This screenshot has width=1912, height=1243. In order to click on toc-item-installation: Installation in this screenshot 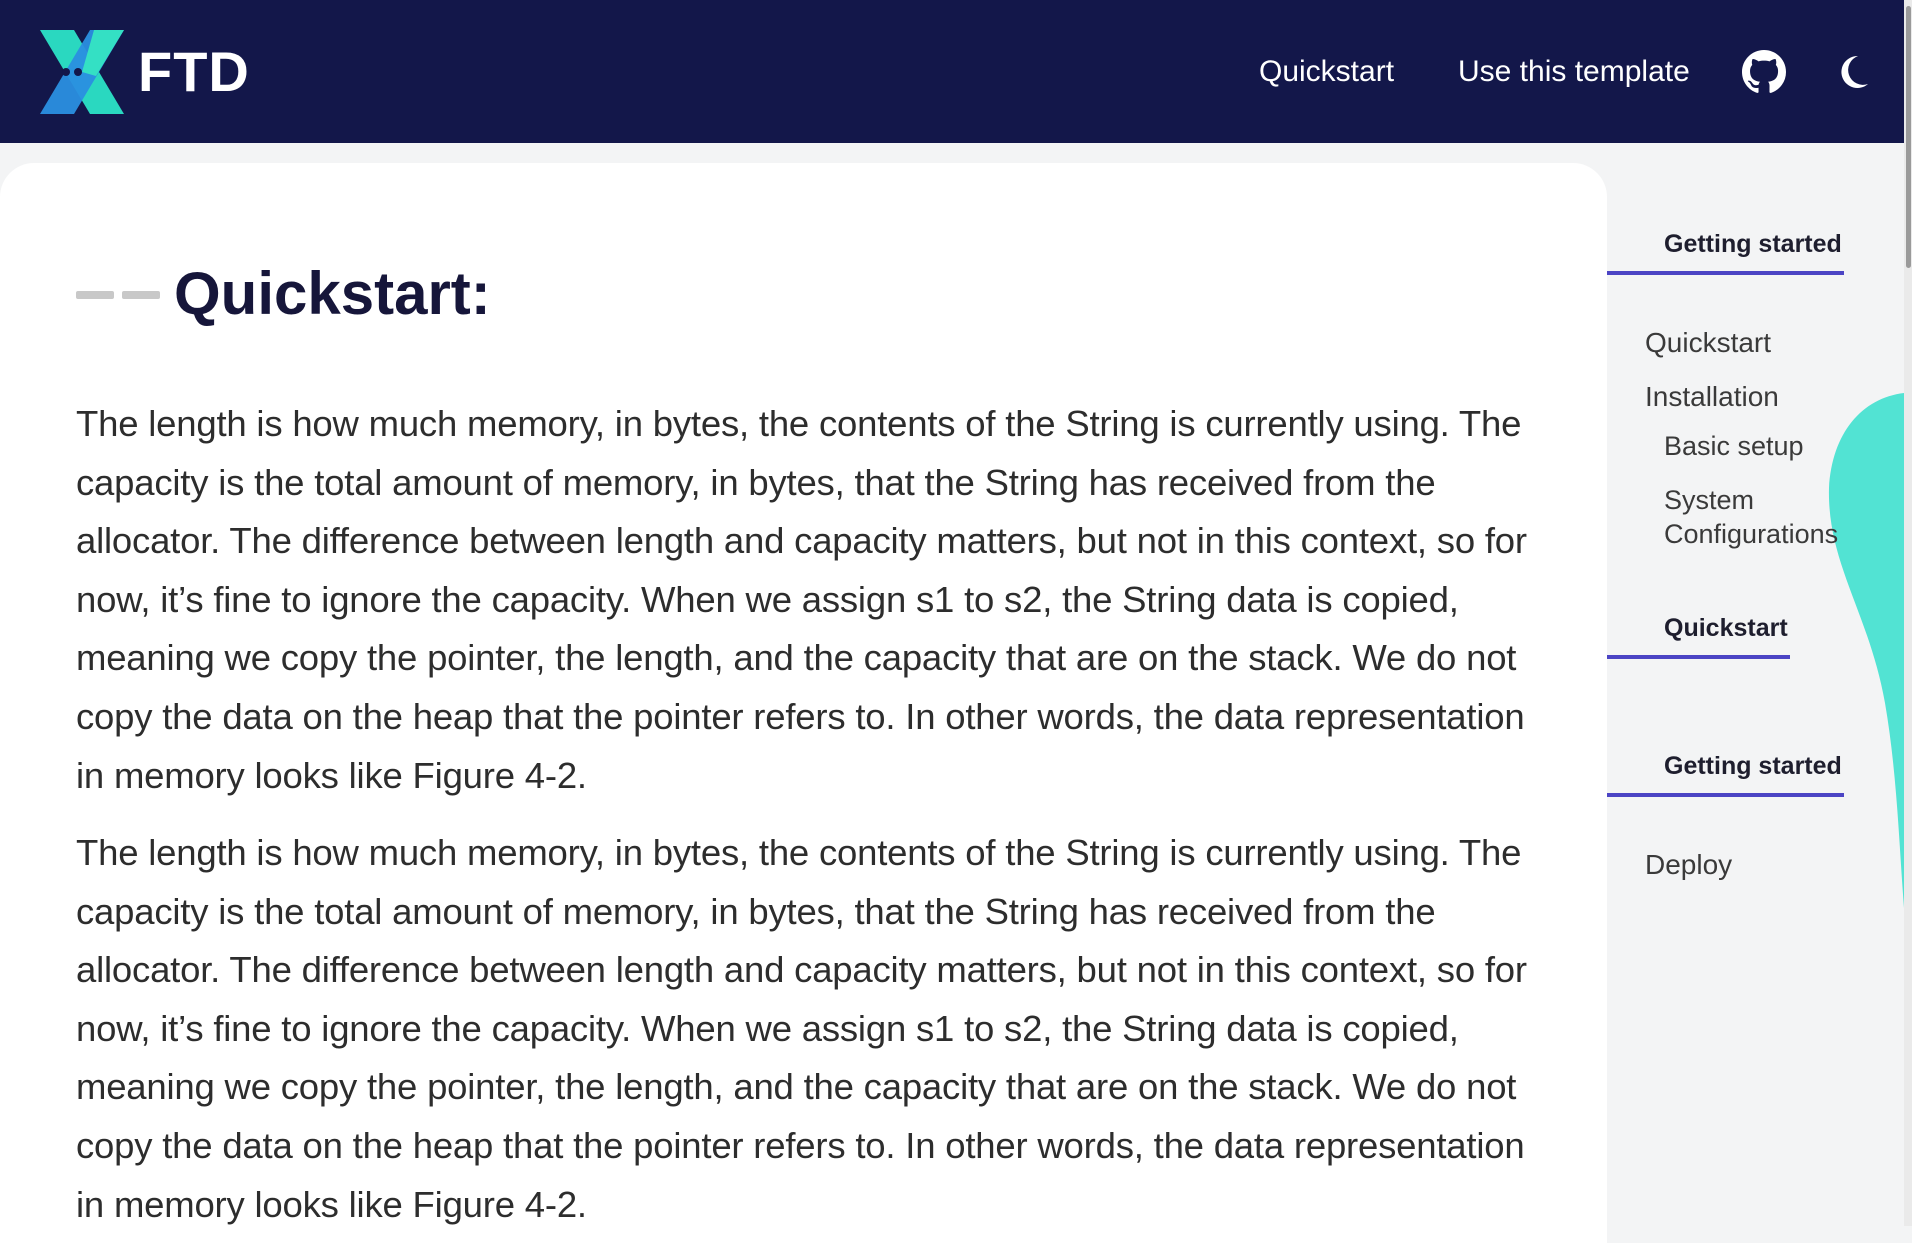, I will do `click(1712, 397)`.